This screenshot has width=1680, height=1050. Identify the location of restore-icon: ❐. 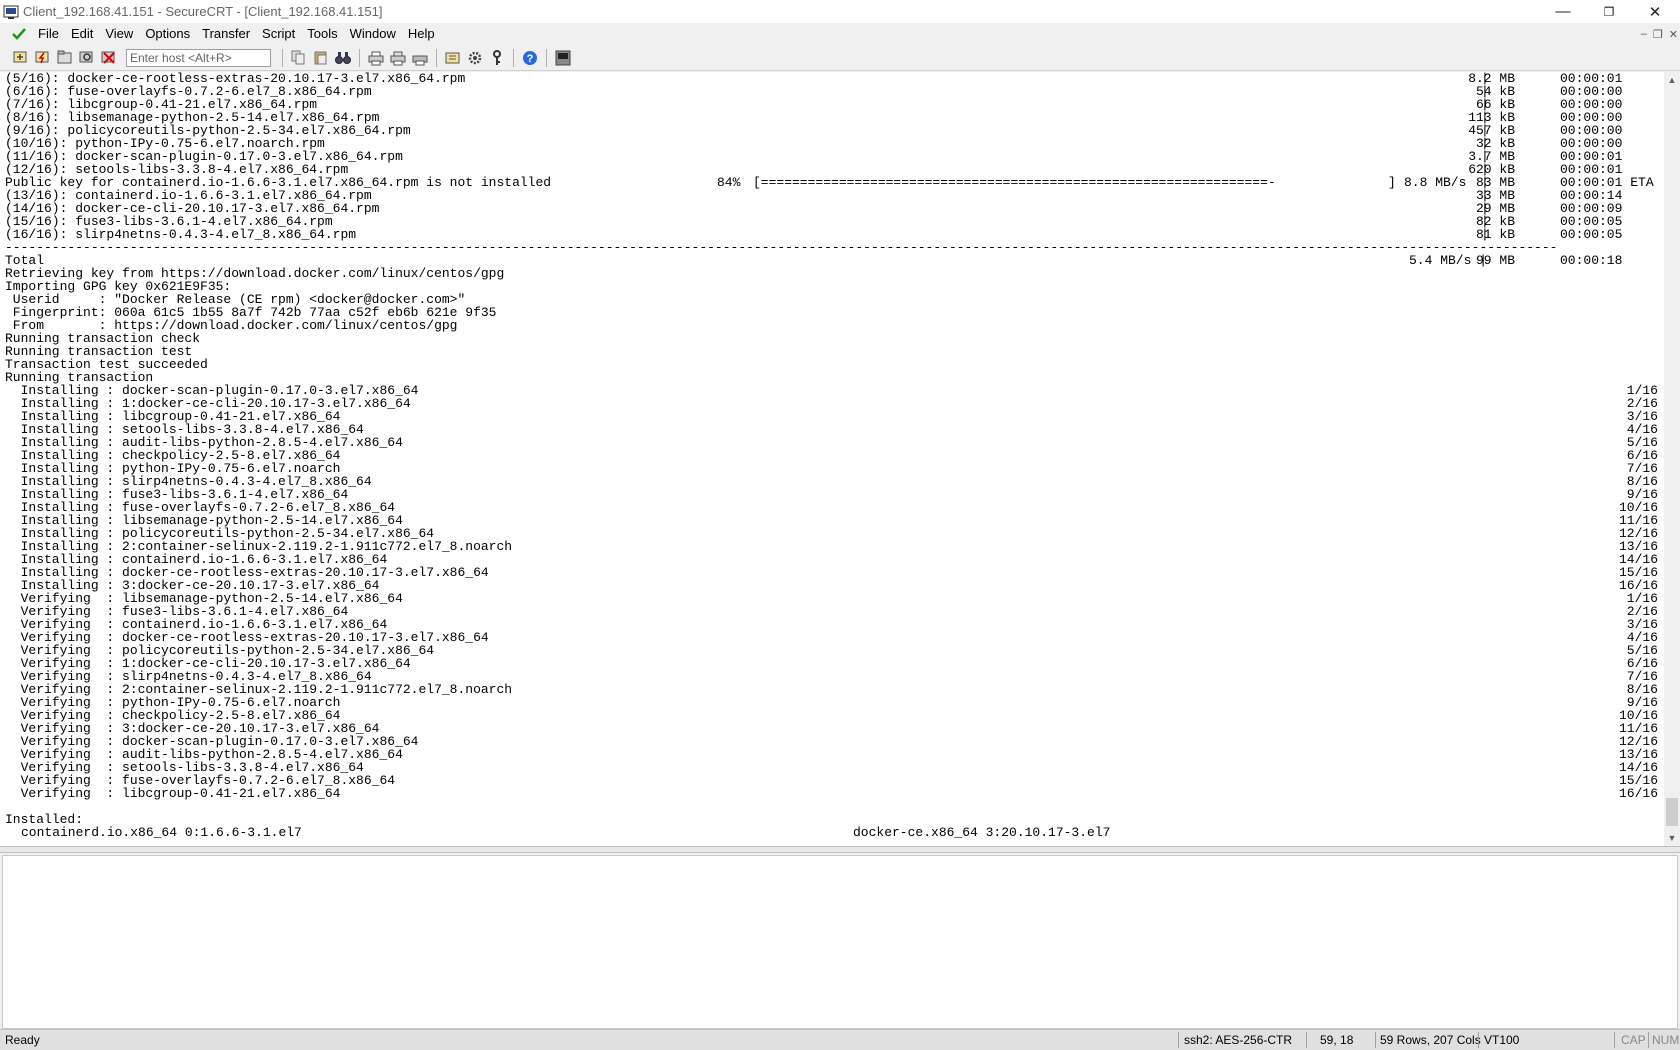
(1609, 11).